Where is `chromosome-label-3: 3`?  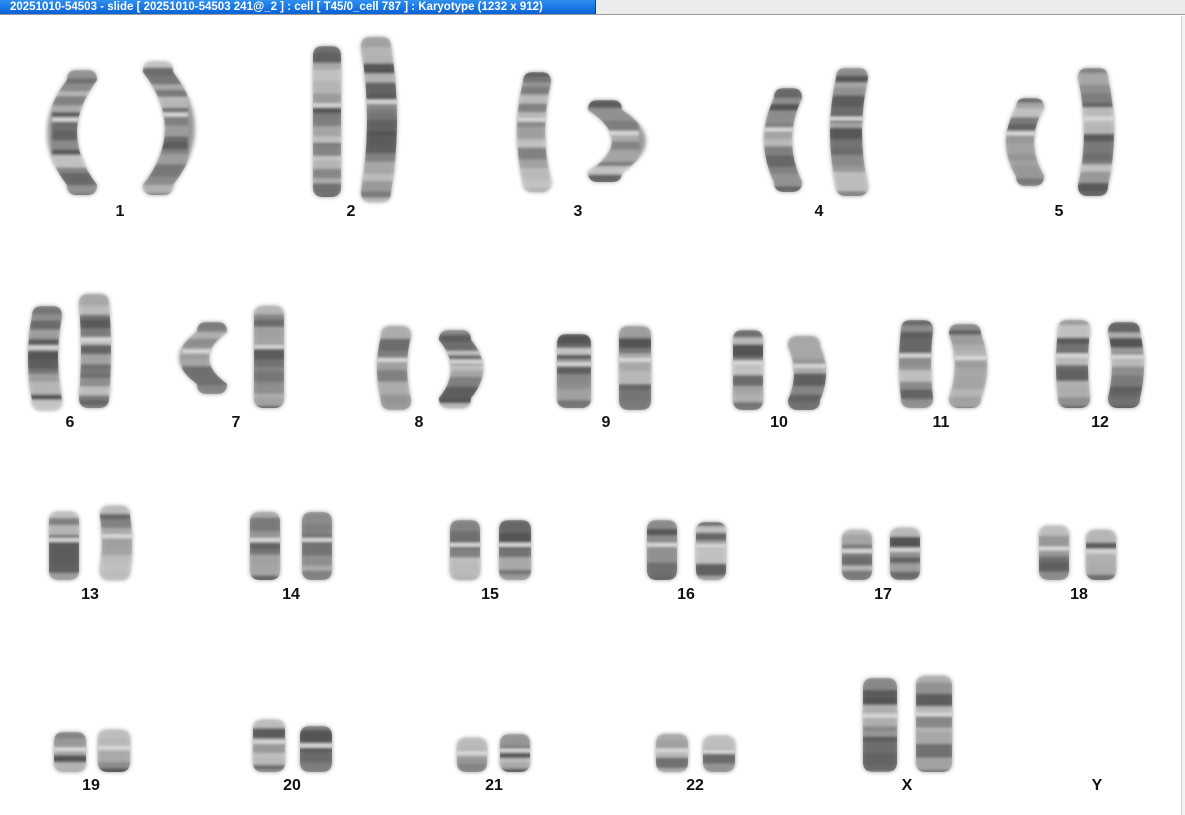 chromosome-label-3: 3 is located at coordinates (578, 211).